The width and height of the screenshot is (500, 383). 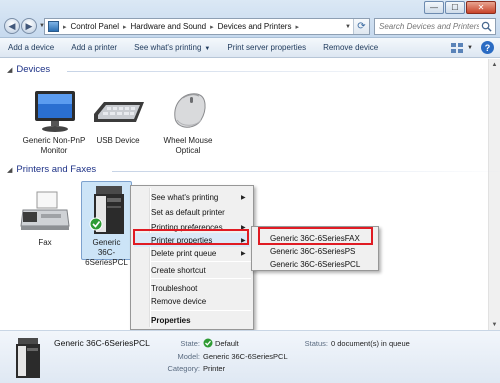 I want to click on search-input, so click(x=429, y=26).